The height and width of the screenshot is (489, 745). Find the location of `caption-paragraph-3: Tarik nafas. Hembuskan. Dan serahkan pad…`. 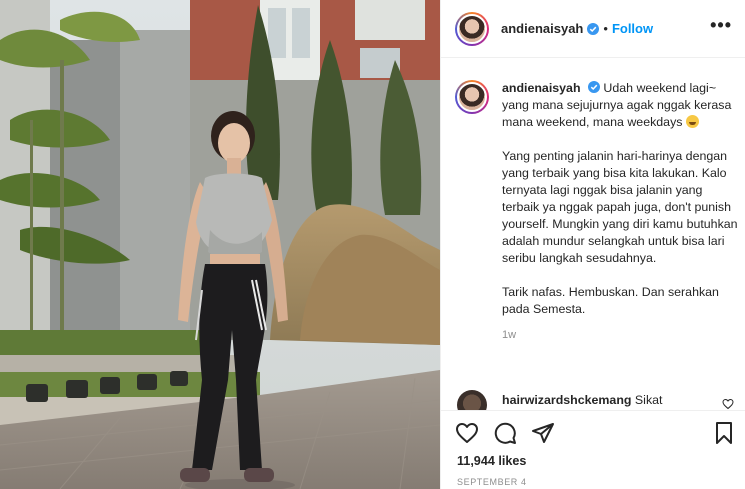

caption-paragraph-3: Tarik nafas. Hembuskan. Dan serahkan pad… is located at coordinates (610, 300).